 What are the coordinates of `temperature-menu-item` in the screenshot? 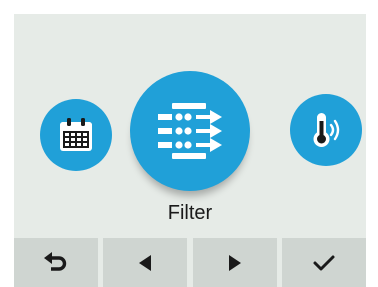 It's located at (326, 130).